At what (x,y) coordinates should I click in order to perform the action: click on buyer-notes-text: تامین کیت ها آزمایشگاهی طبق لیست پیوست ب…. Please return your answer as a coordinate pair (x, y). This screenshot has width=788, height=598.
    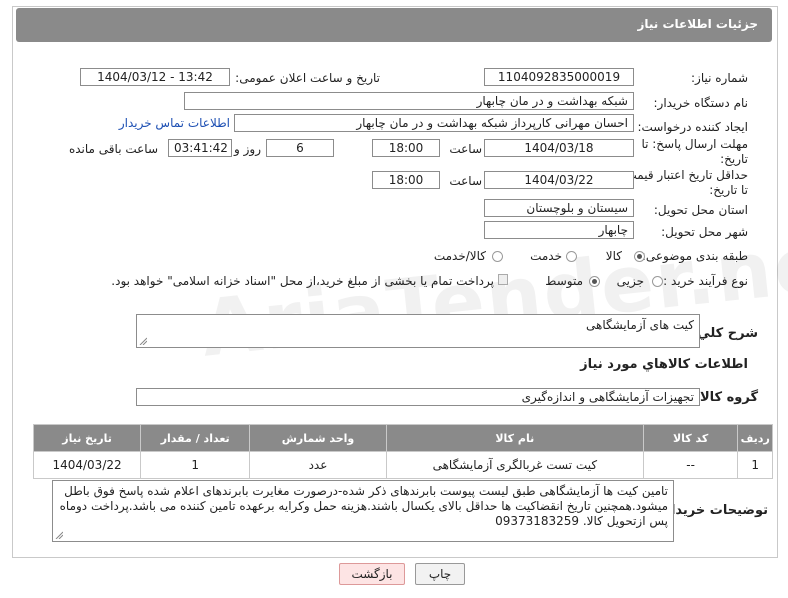
    Looking at the image, I should click on (363, 506).